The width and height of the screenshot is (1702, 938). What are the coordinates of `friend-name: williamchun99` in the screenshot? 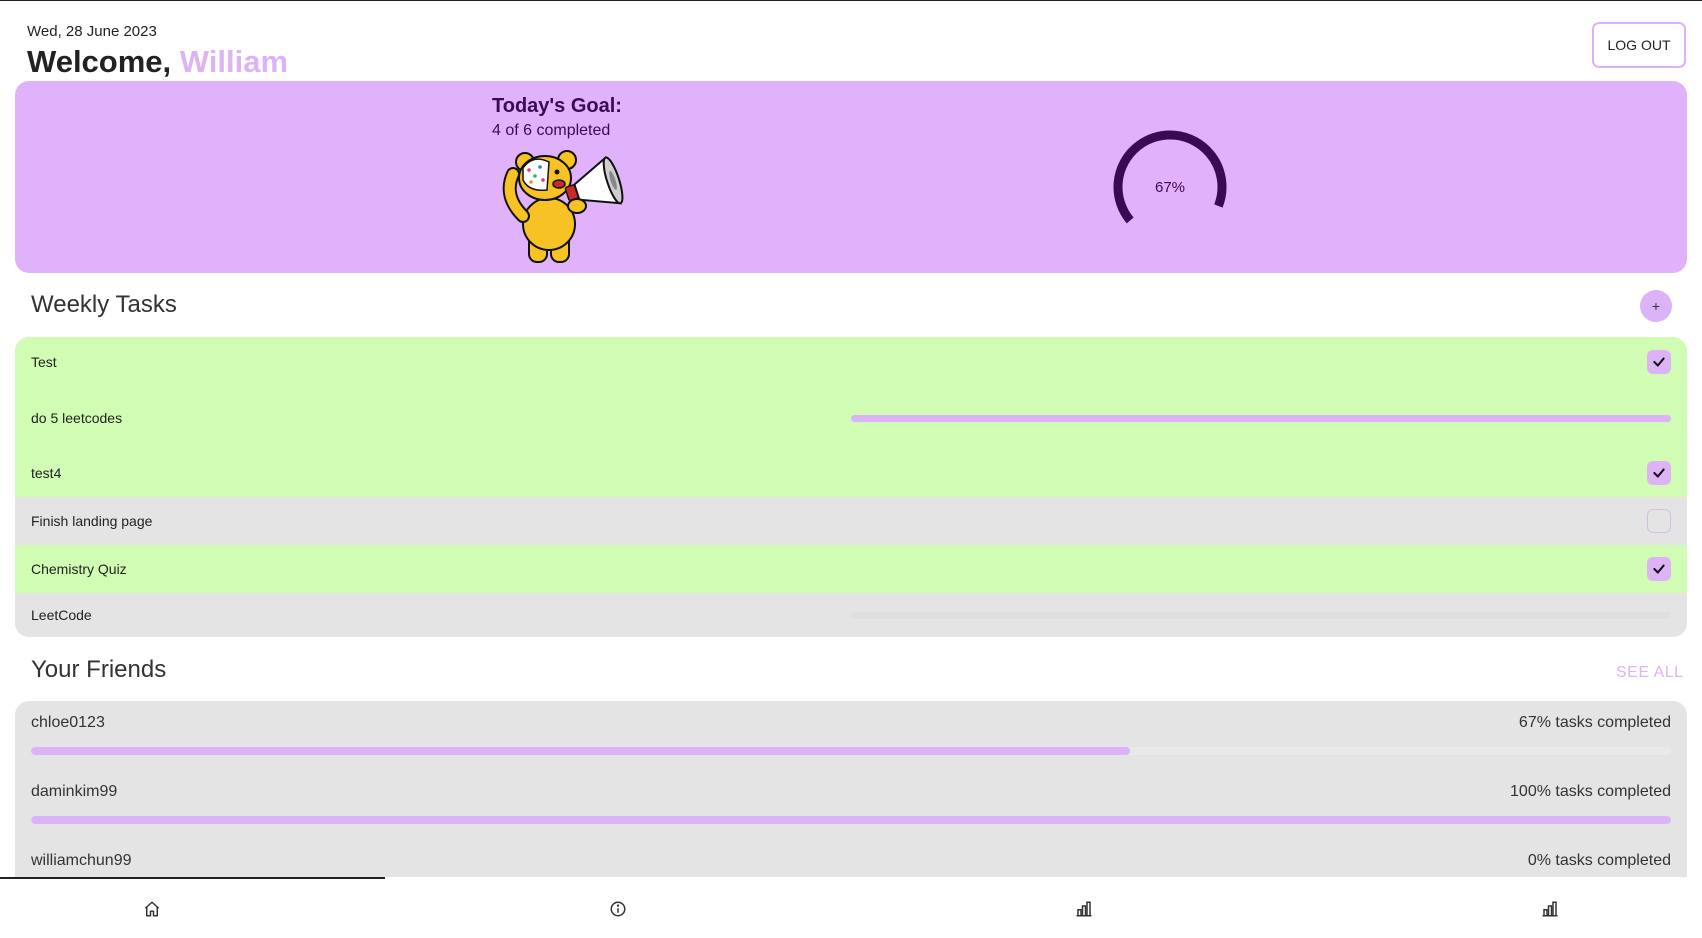 It's located at (81, 860).